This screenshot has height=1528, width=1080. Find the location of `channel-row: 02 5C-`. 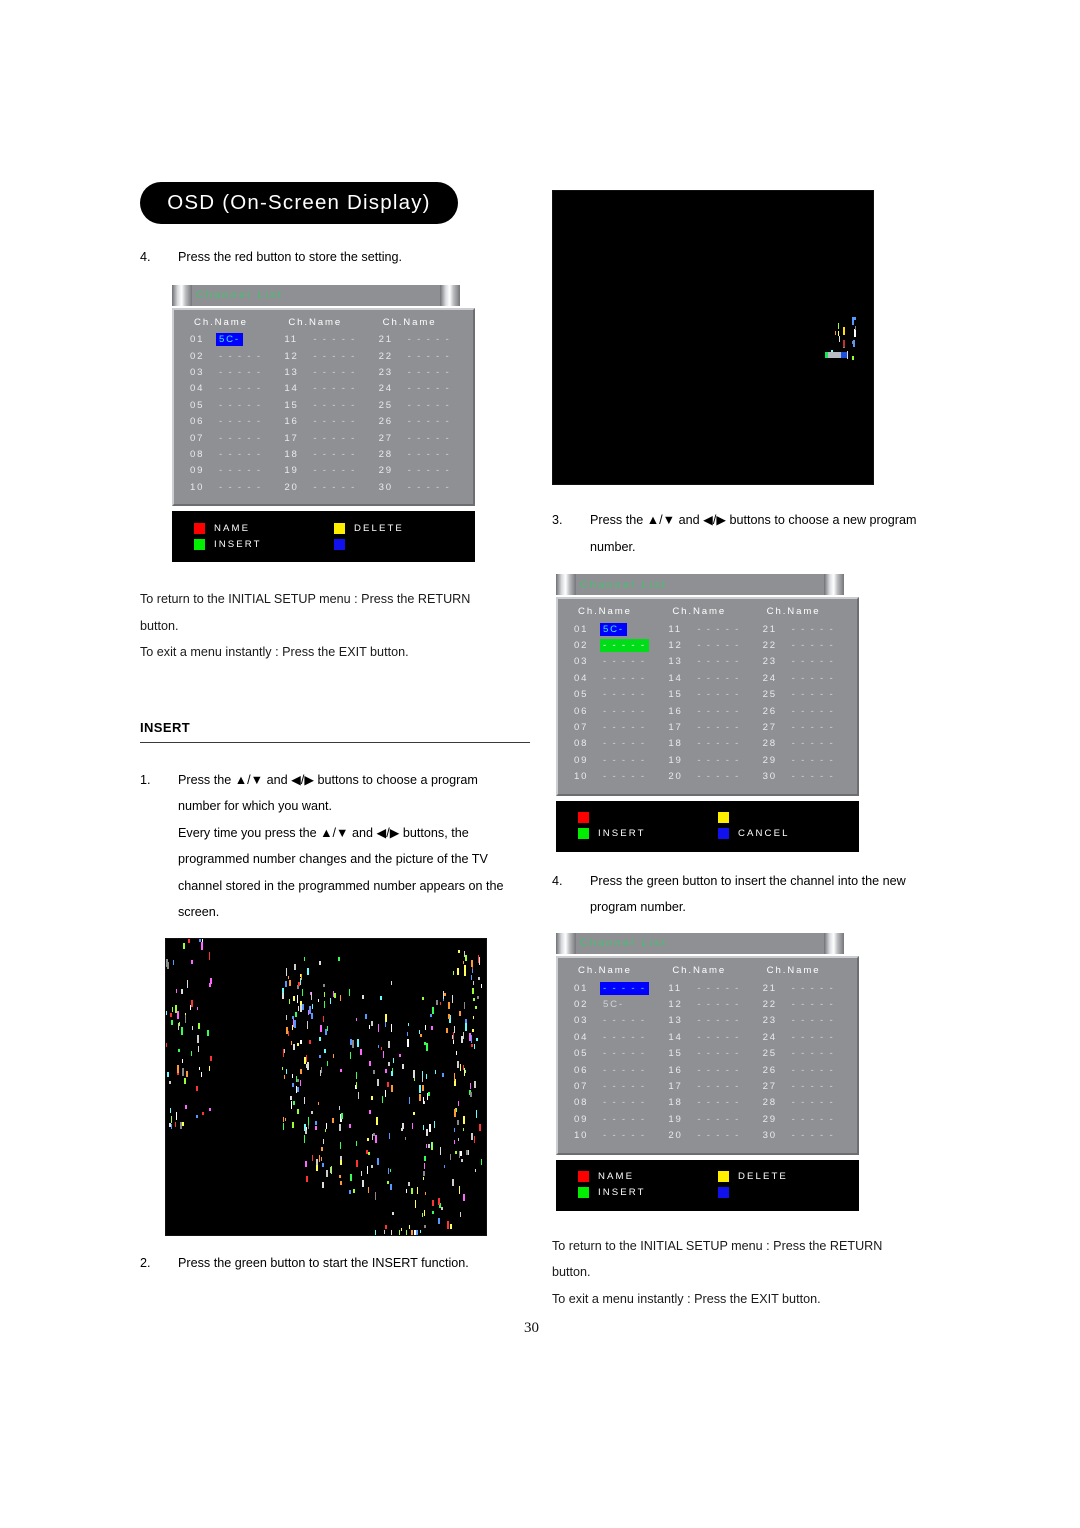

channel-row: 02 5C- is located at coordinates (613, 1004).